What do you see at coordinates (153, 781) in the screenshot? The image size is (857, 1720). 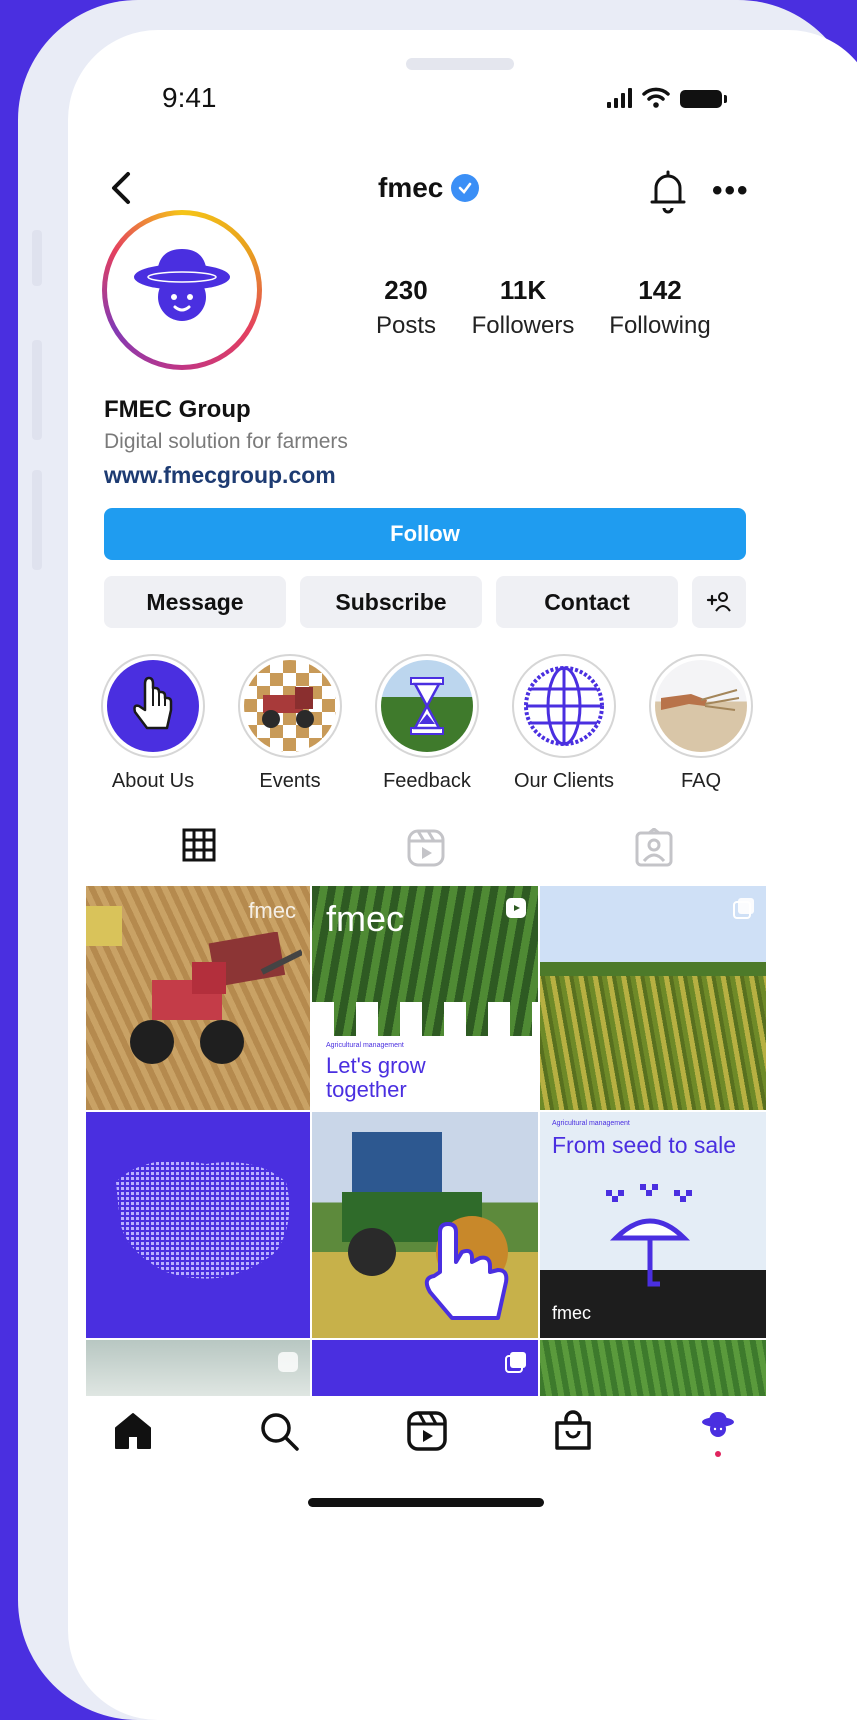 I see `highlight-label: About Us` at bounding box center [153, 781].